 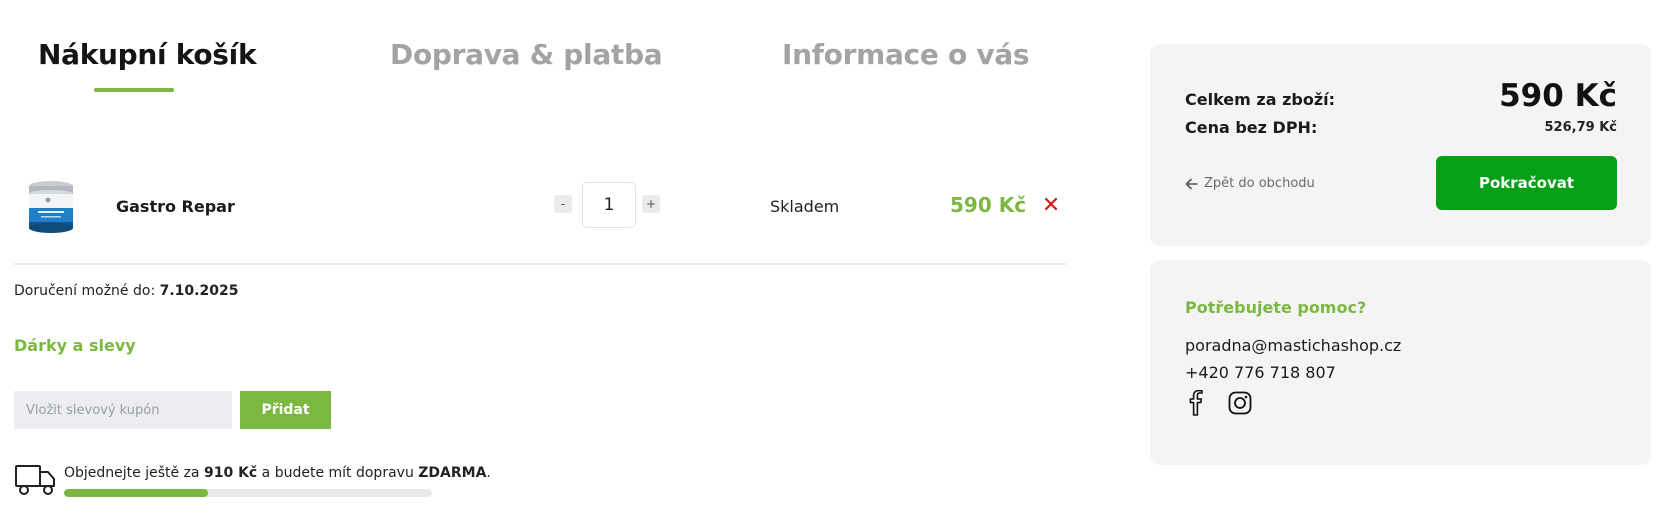 I want to click on help-title: Potřebujete pomoc?, so click(x=1276, y=307).